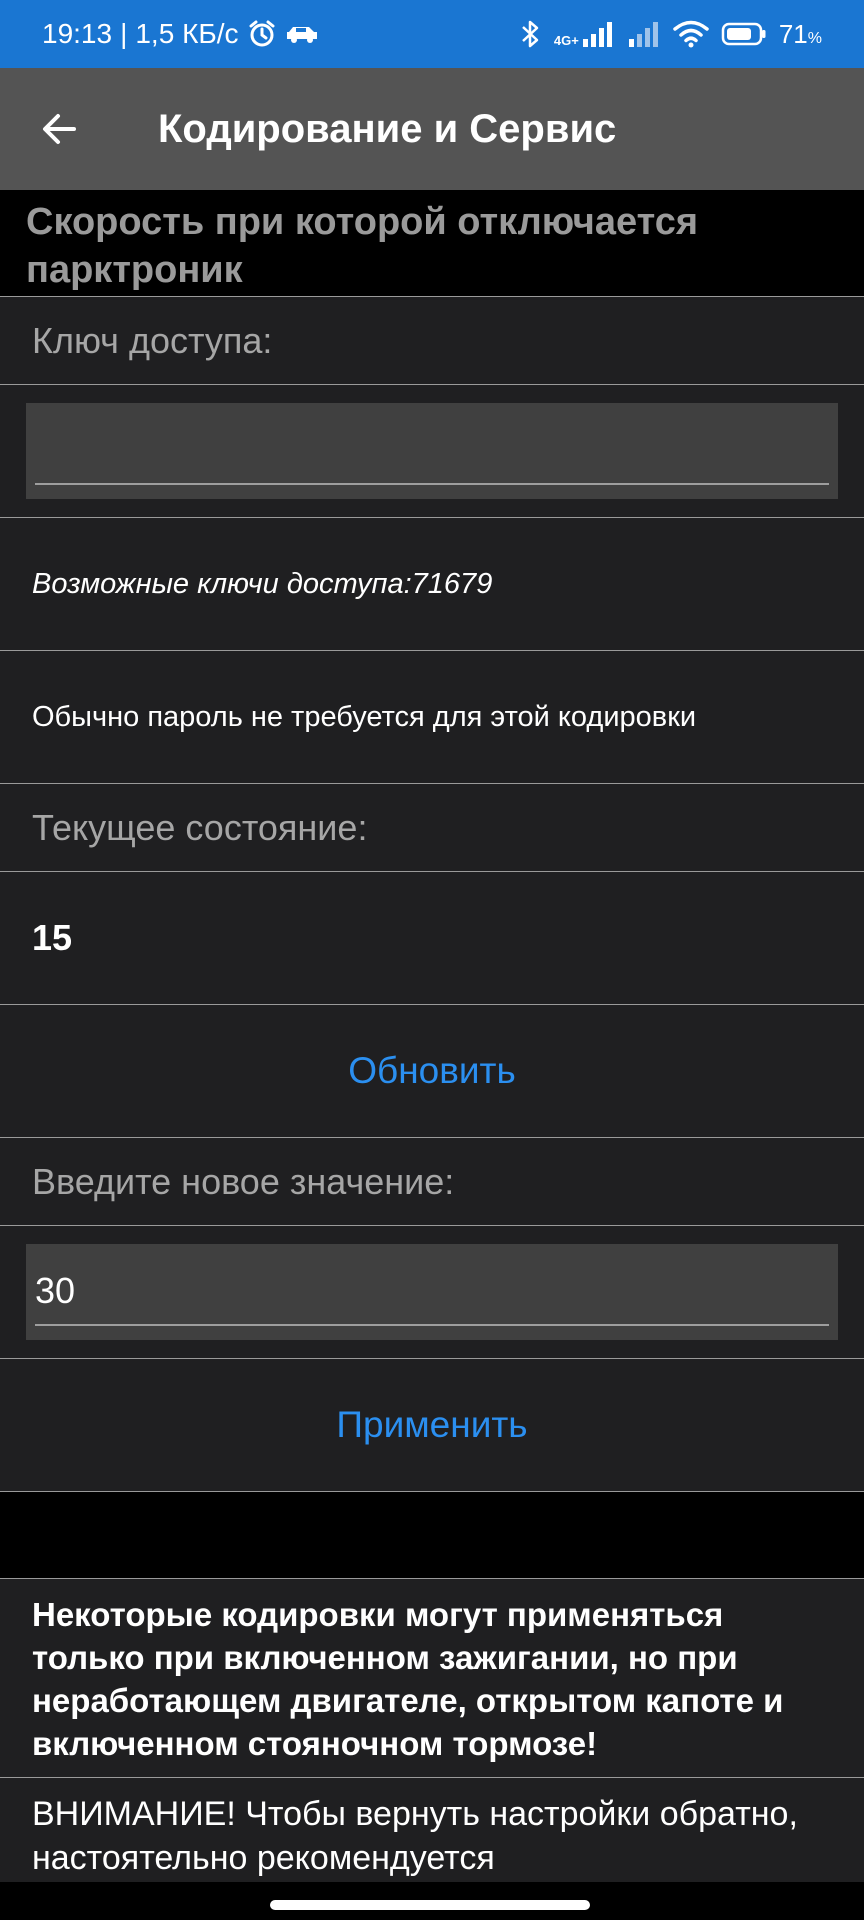  I want to click on battery-level: 71%, so click(800, 34).